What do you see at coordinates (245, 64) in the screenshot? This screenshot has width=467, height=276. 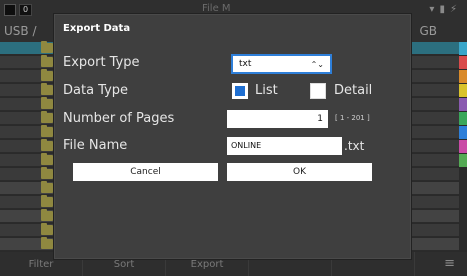 I see `export-type-value: txt` at bounding box center [245, 64].